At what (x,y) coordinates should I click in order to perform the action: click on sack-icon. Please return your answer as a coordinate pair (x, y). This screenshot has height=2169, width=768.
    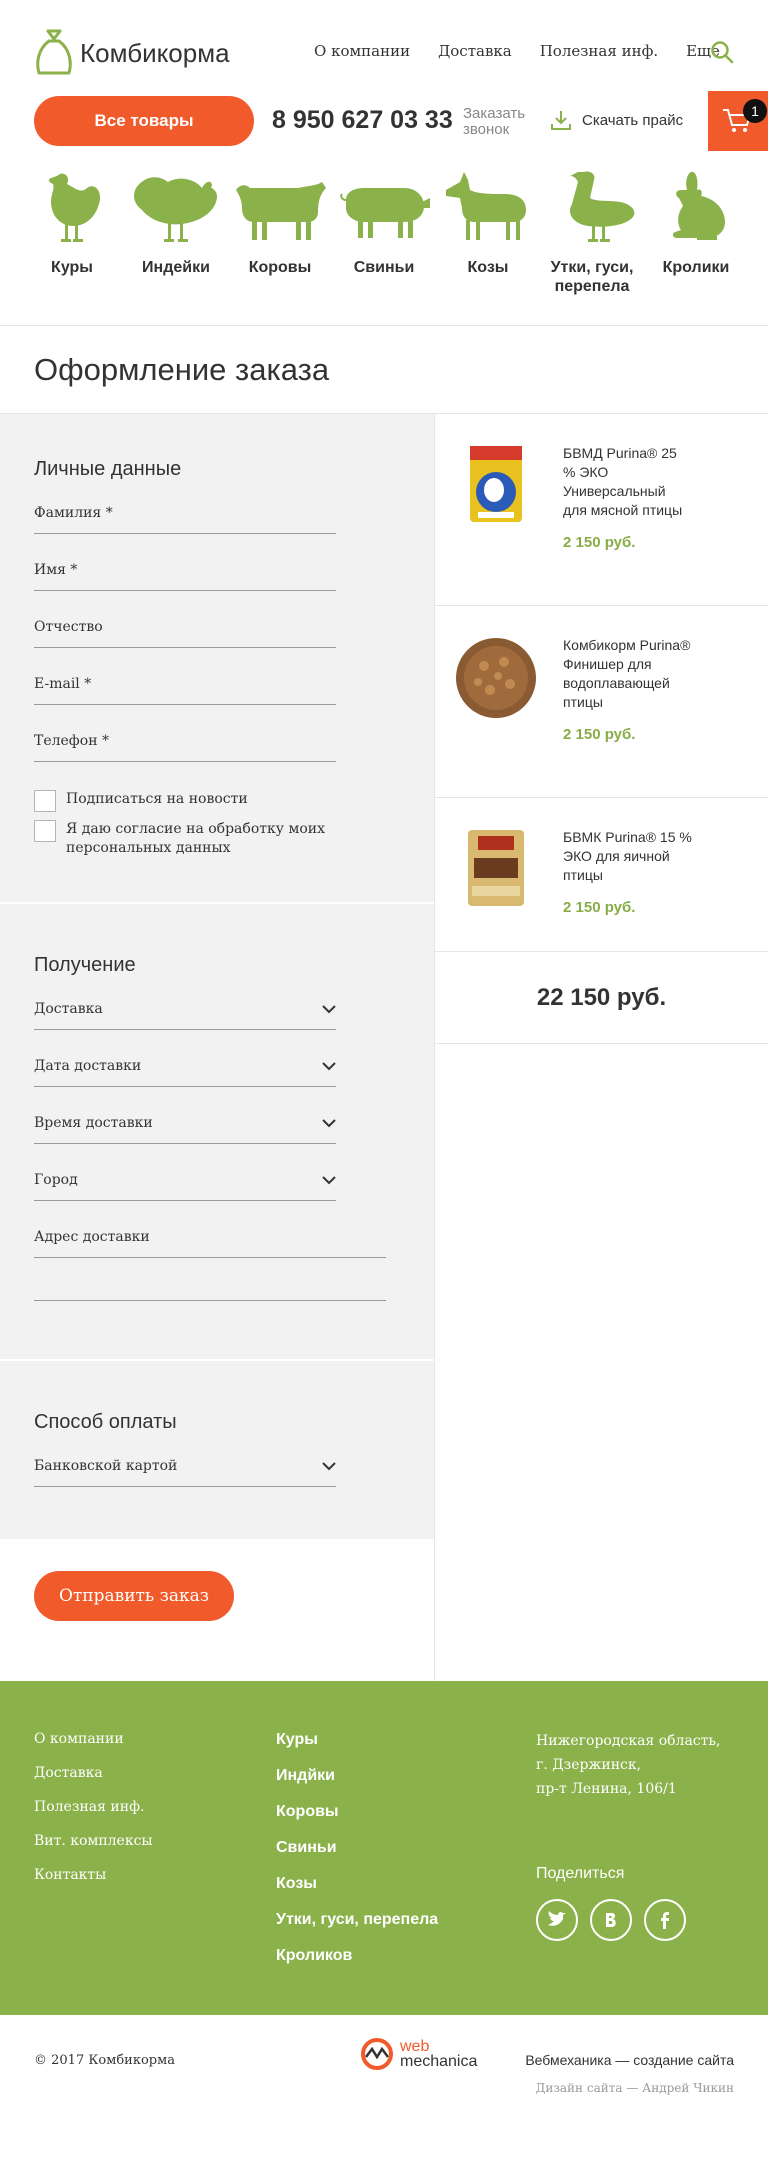
    Looking at the image, I should click on (54, 52).